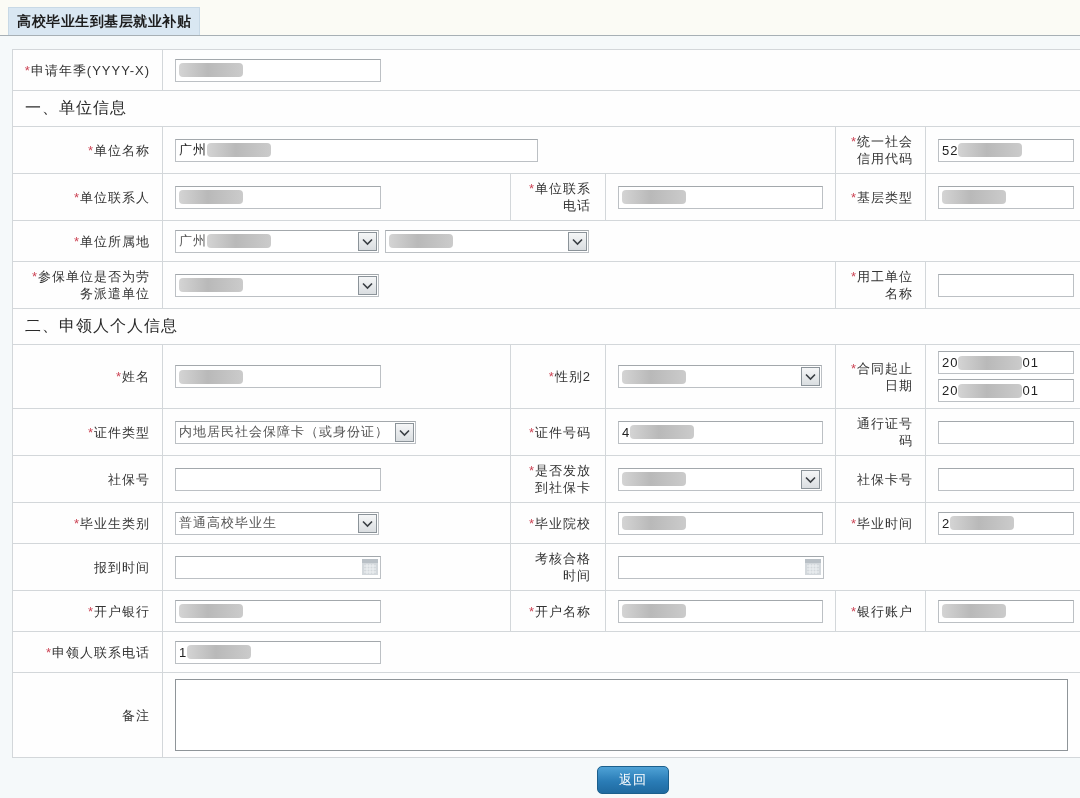 This screenshot has width=1080, height=798. What do you see at coordinates (87, 70) in the screenshot?
I see `field-label: *申请年季(YYYY-X)` at bounding box center [87, 70].